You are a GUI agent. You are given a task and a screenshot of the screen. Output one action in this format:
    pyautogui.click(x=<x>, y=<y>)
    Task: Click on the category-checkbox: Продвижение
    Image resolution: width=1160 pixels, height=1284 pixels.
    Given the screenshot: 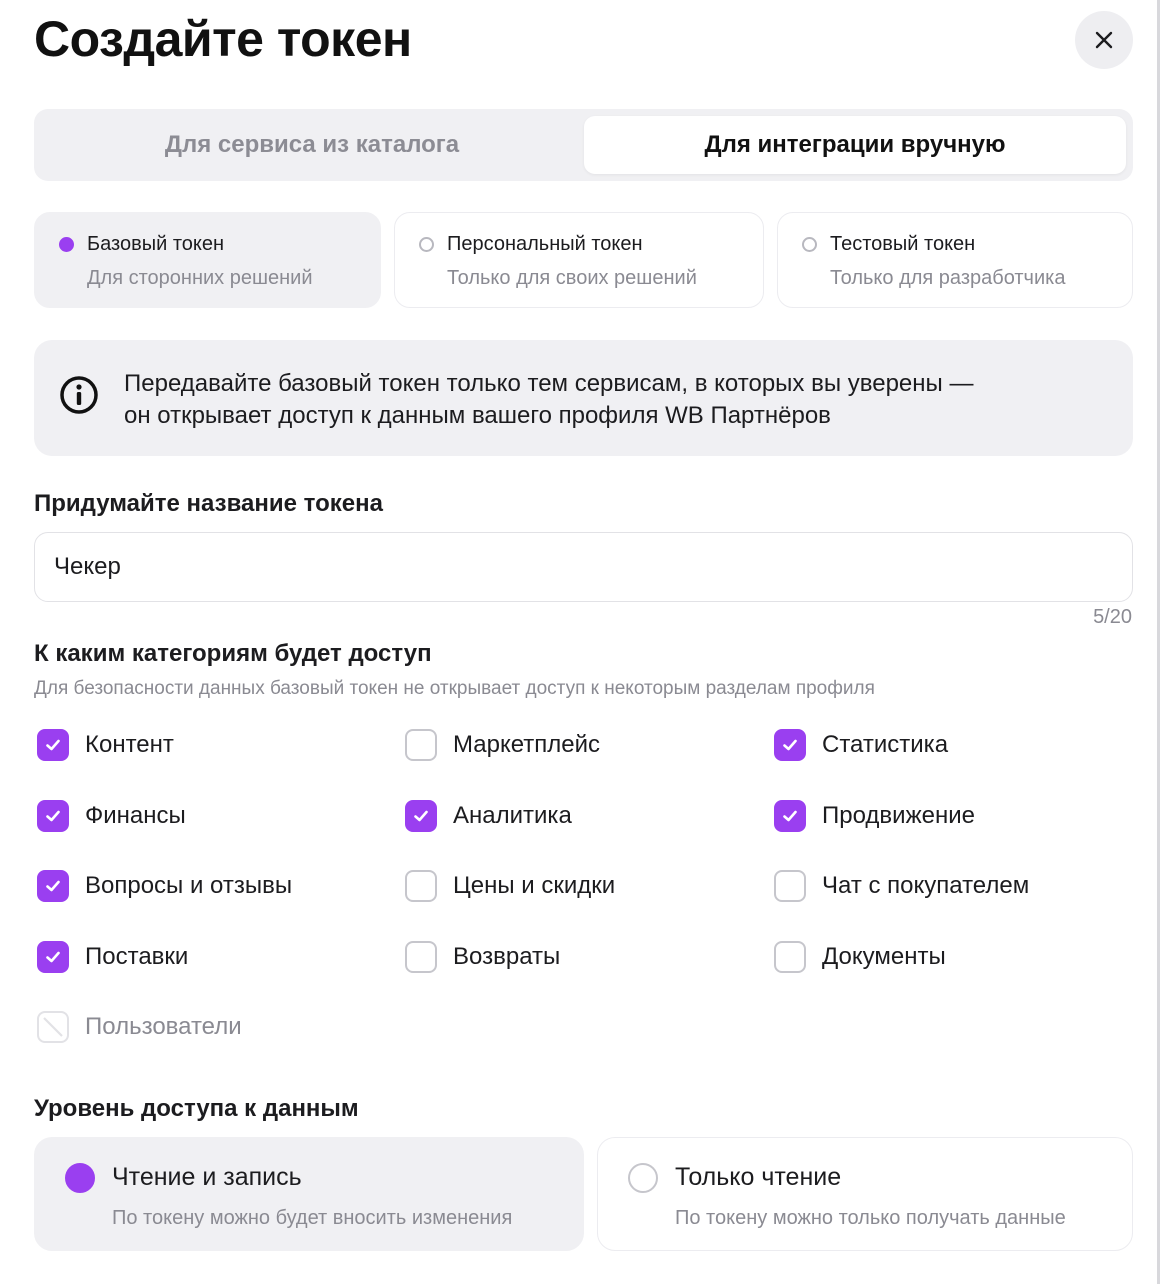 What is the action you would take?
    pyautogui.click(x=874, y=816)
    